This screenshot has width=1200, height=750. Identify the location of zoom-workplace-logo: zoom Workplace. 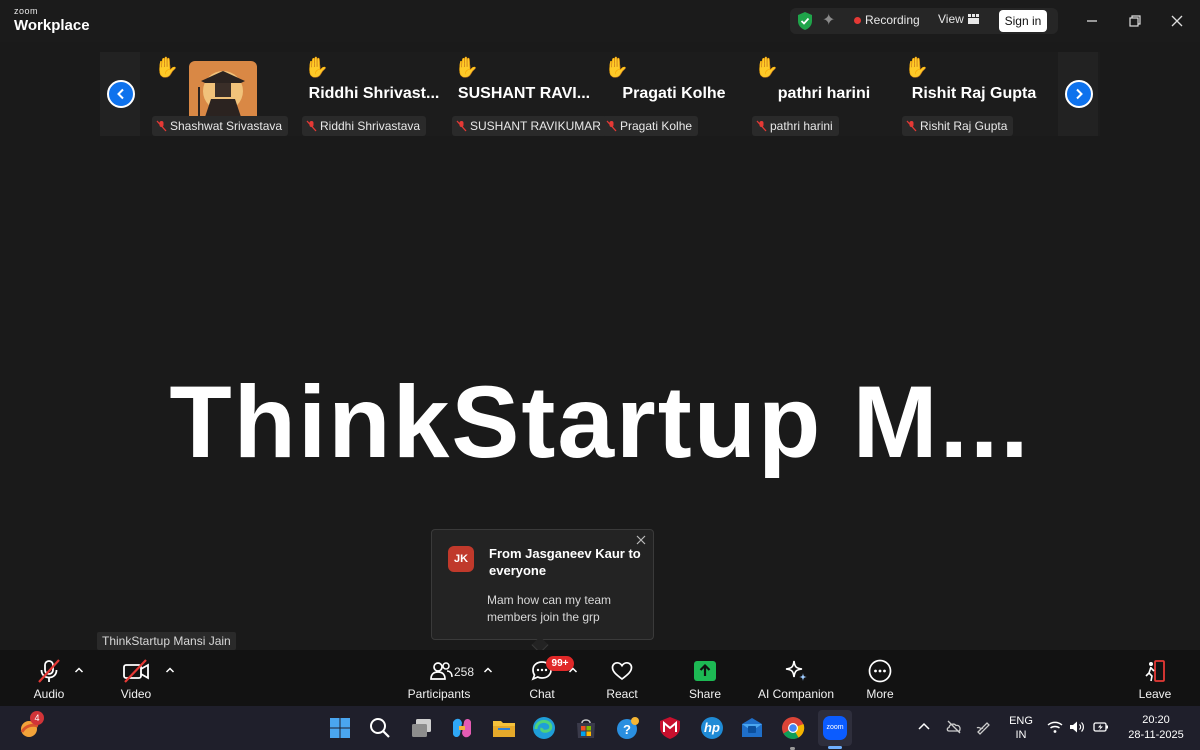
(52, 20).